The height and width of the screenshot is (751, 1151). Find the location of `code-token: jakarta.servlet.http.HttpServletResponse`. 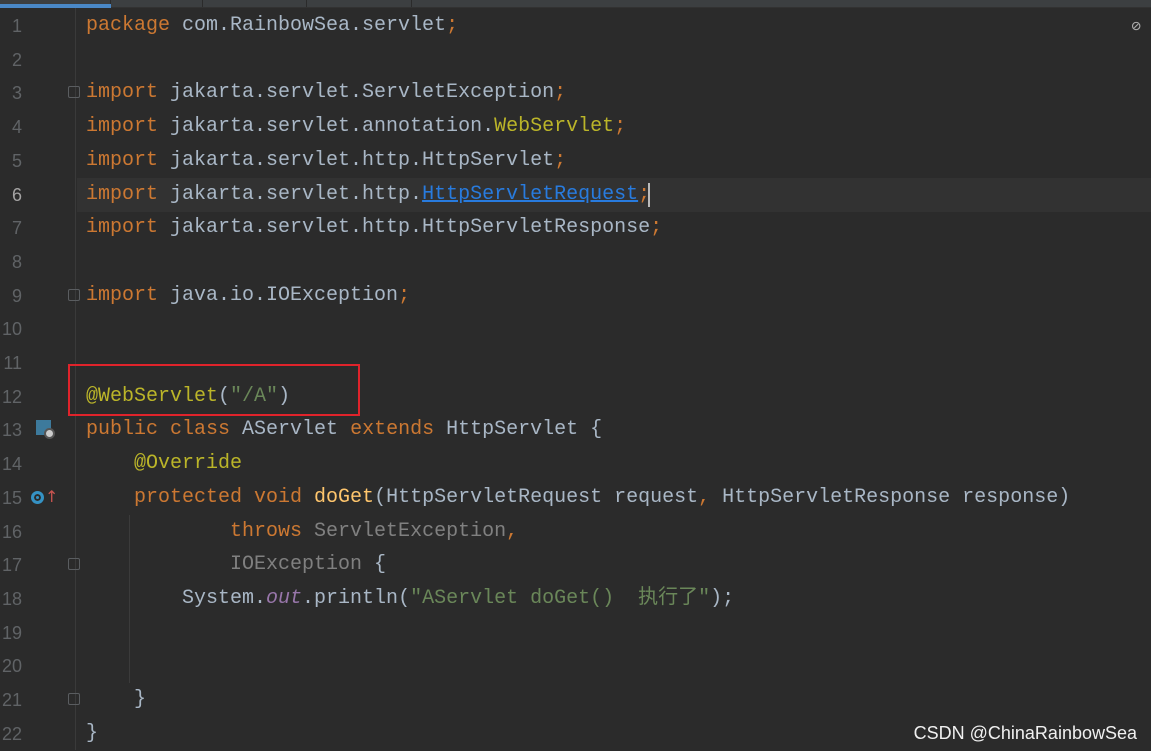

code-token: jakarta.servlet.http.HttpServletResponse is located at coordinates (410, 228).